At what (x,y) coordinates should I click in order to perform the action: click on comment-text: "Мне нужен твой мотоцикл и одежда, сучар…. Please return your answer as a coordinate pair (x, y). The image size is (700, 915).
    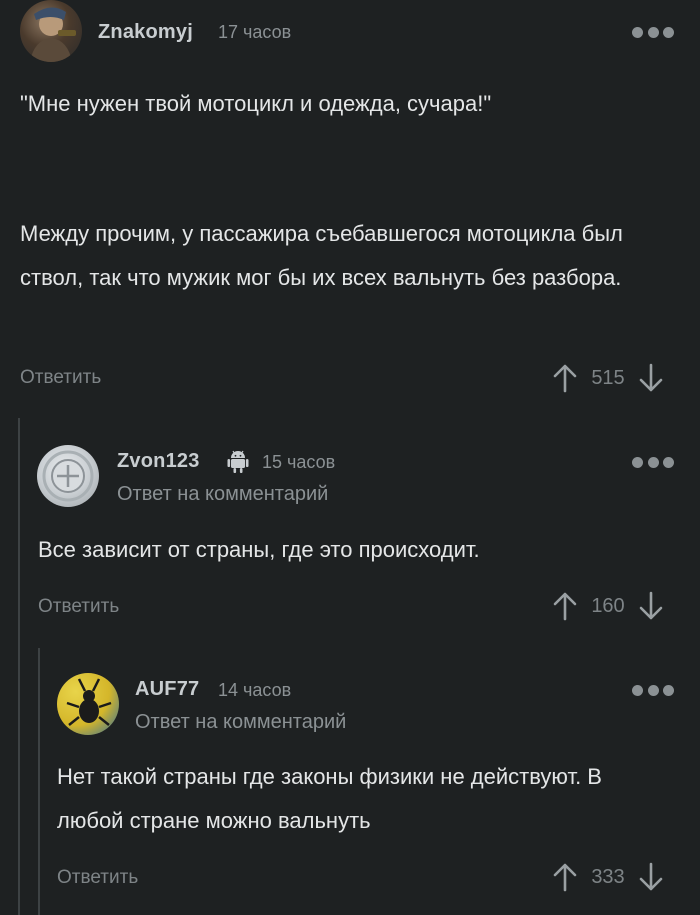
    Looking at the image, I should click on (256, 103).